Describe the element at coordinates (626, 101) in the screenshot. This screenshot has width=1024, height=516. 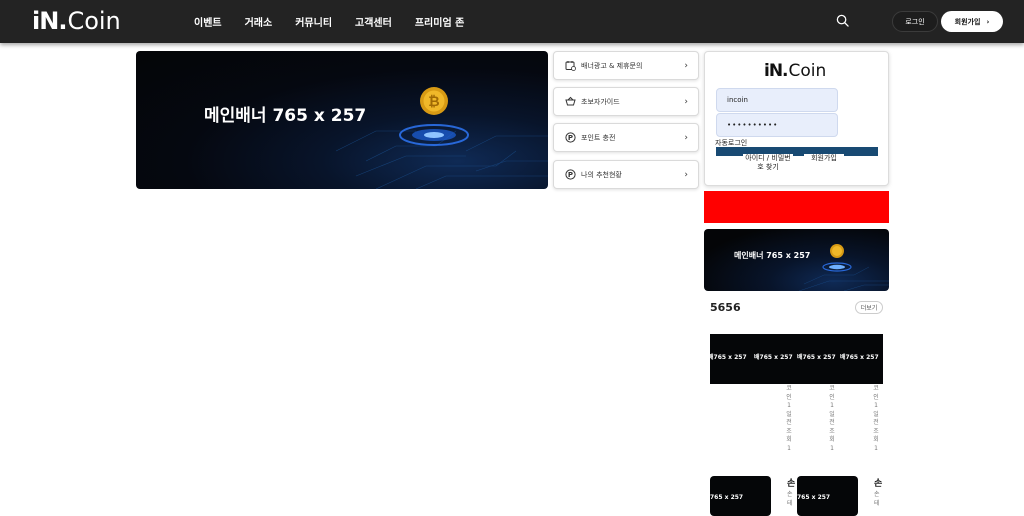
I see `menu-beginner-guide: 초보자가이드 ›` at that location.